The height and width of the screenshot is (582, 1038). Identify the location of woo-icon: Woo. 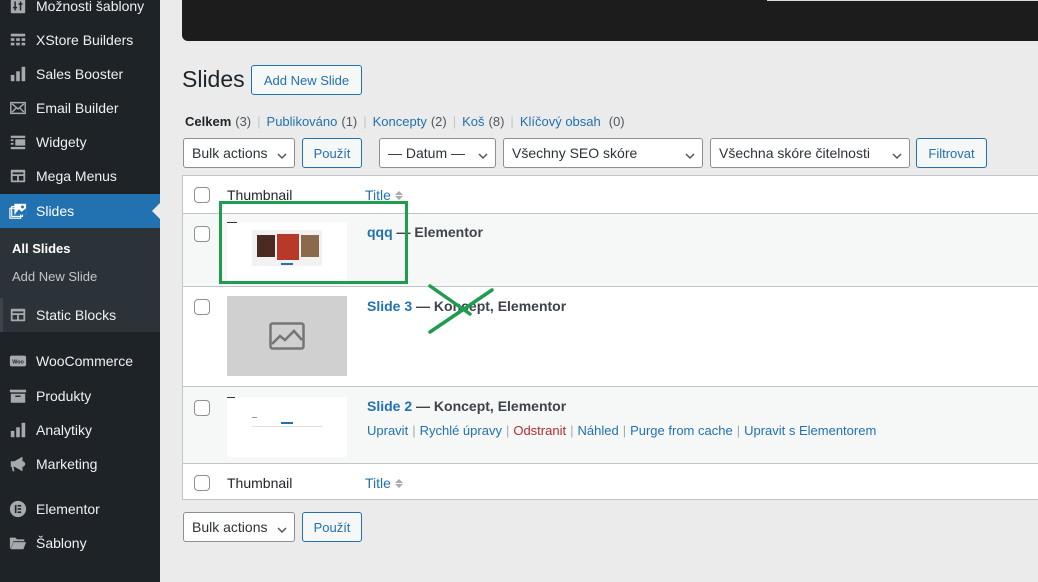
(18, 361).